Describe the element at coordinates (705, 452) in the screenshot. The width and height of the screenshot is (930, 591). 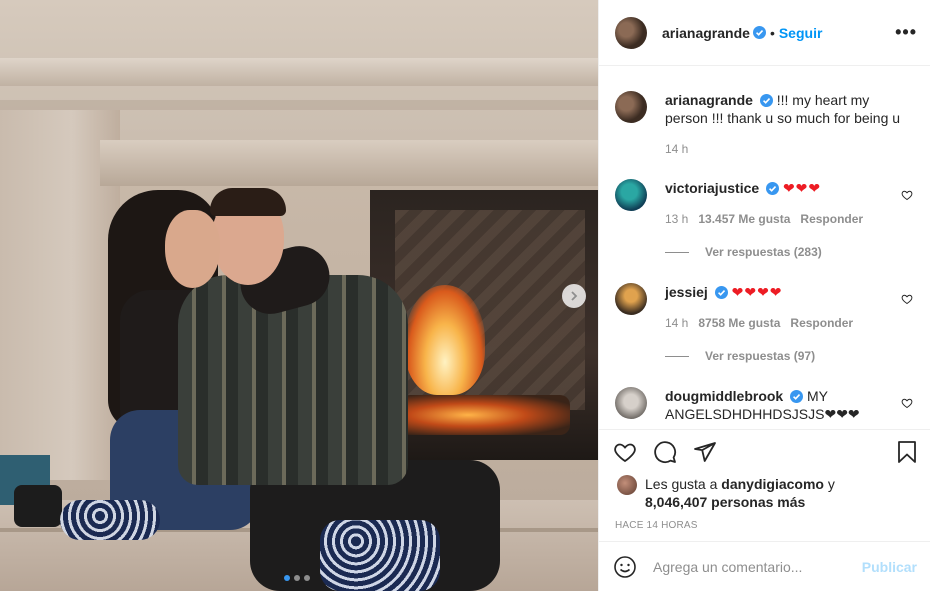
I see `share-send-icon` at that location.